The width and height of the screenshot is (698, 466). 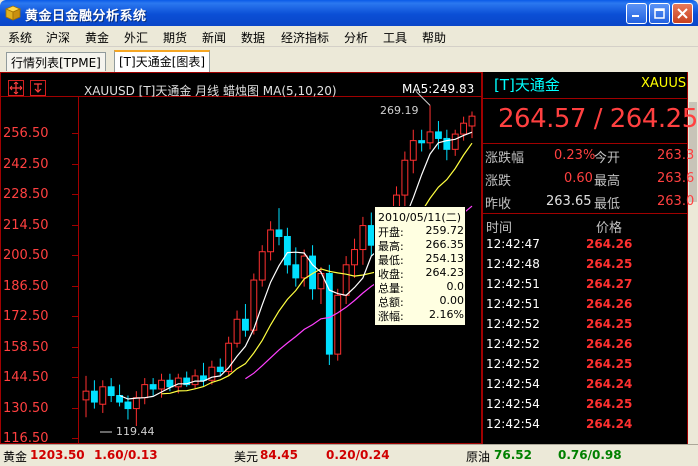 I want to click on tooltip-row: 涨幅: 2.16%, so click(x=421, y=315).